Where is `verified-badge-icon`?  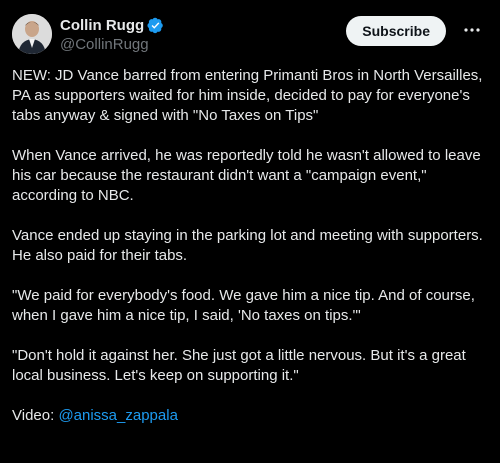 verified-badge-icon is located at coordinates (155, 25).